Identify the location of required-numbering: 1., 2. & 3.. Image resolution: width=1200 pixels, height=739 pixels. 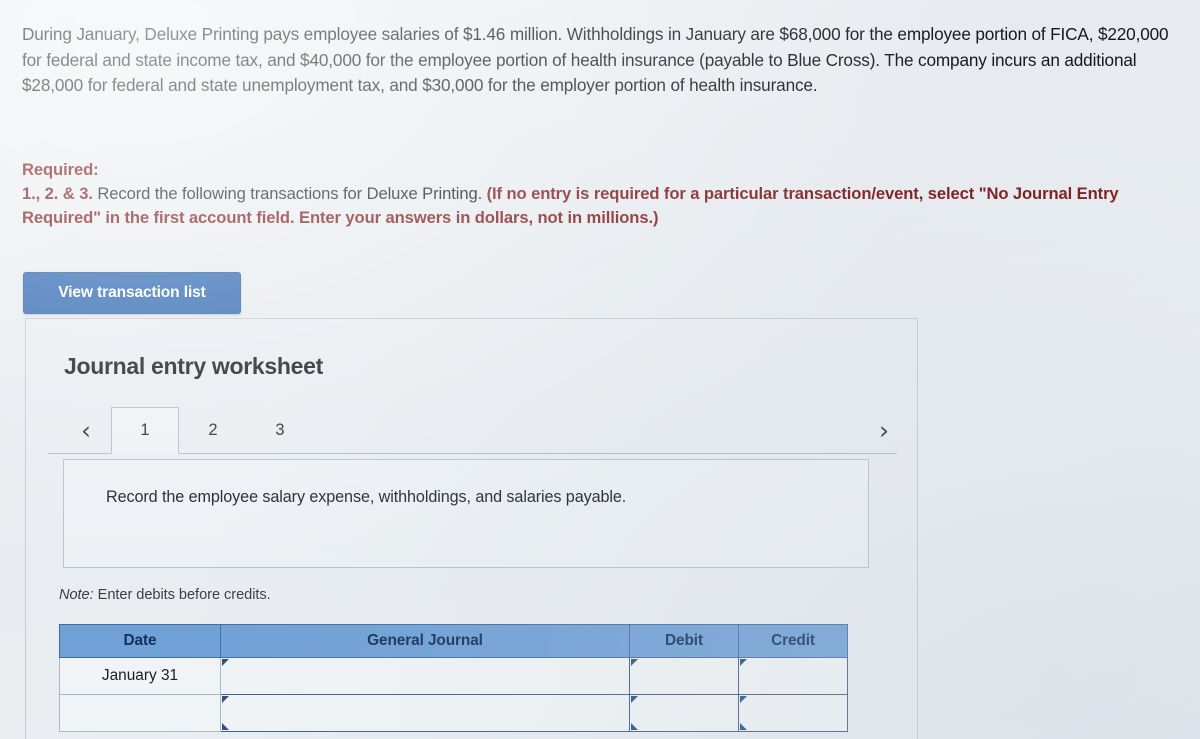
(57, 193).